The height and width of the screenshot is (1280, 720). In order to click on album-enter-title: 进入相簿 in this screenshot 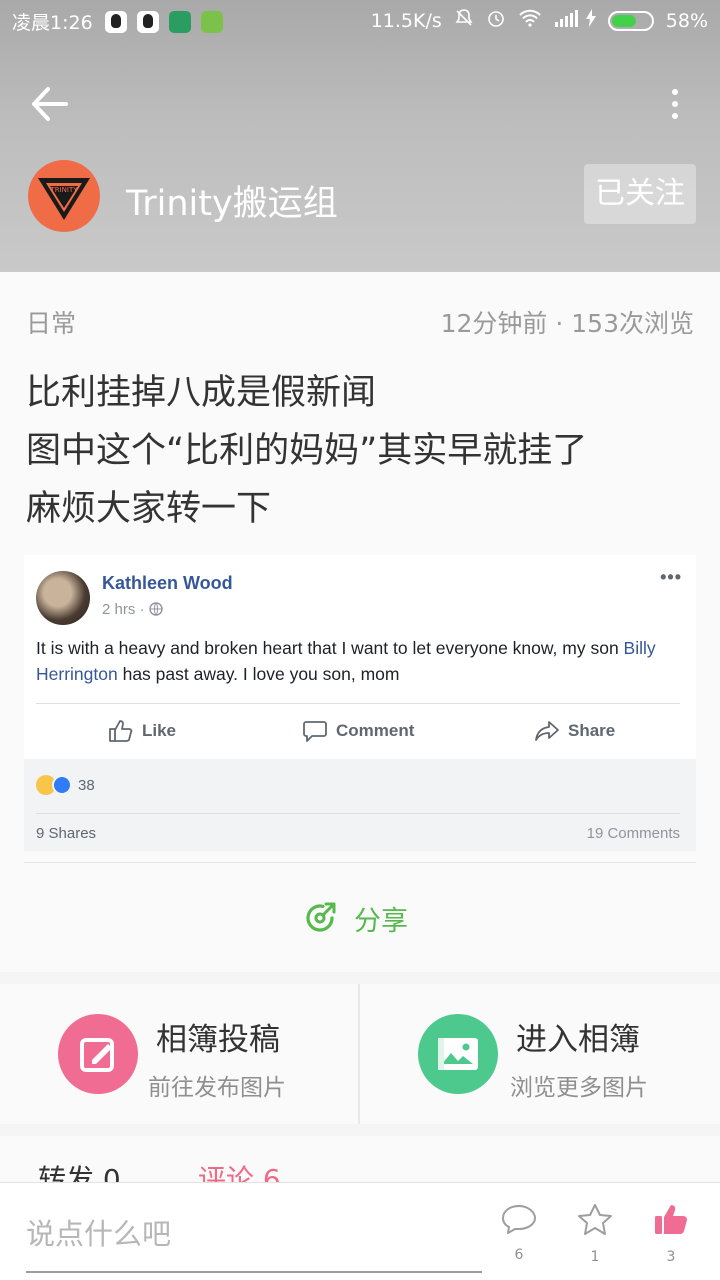, I will do `click(578, 1040)`.